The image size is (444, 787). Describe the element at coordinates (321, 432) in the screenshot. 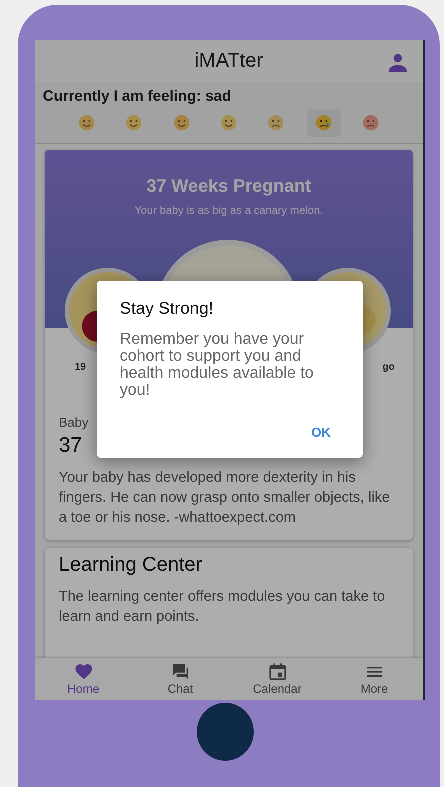

I see `ok-button: OK` at that location.